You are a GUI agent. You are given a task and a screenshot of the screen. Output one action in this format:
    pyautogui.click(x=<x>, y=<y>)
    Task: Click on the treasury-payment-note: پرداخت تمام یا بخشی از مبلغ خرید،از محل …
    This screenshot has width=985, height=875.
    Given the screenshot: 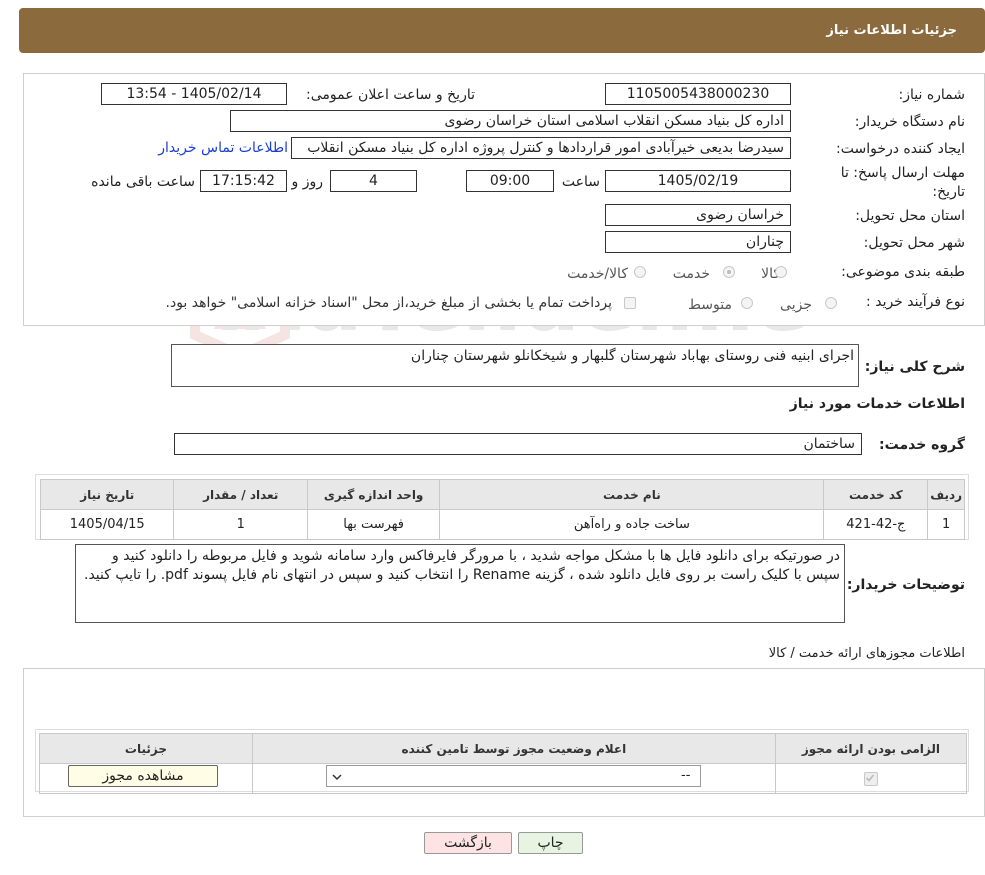 What is the action you would take?
    pyautogui.click(x=388, y=303)
    